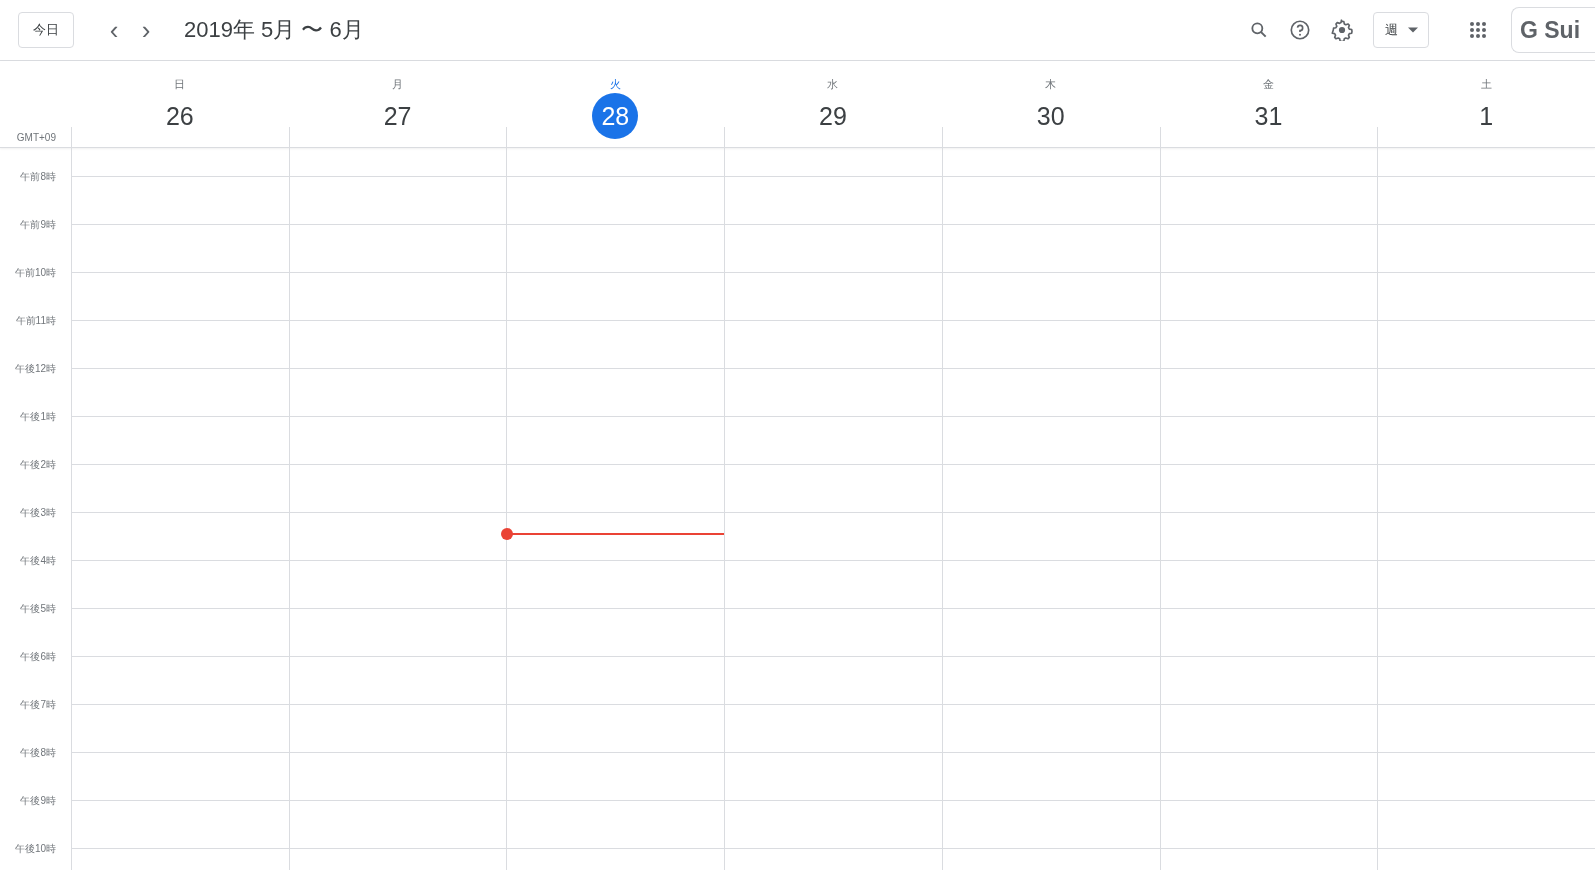 This screenshot has width=1595, height=870. I want to click on date-number: 31, so click(1268, 116).